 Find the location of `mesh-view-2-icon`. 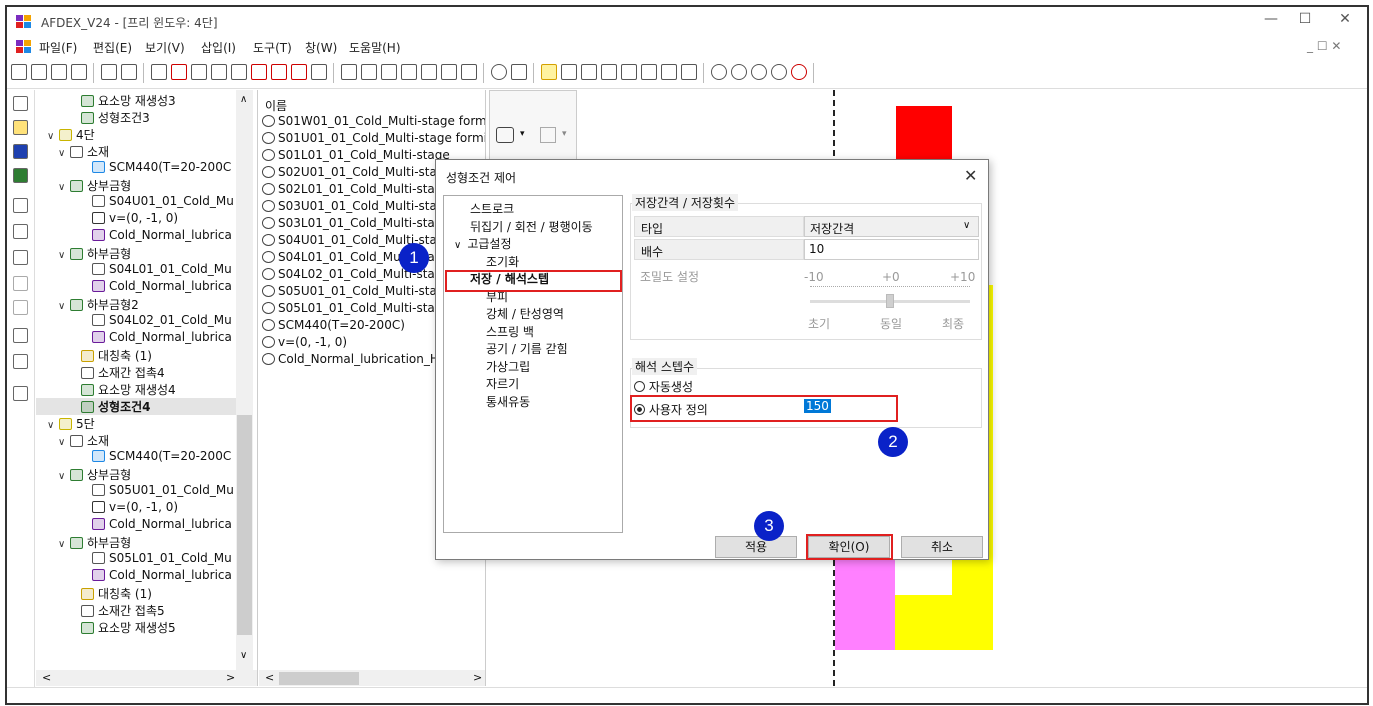

mesh-view-2-icon is located at coordinates (369, 72).